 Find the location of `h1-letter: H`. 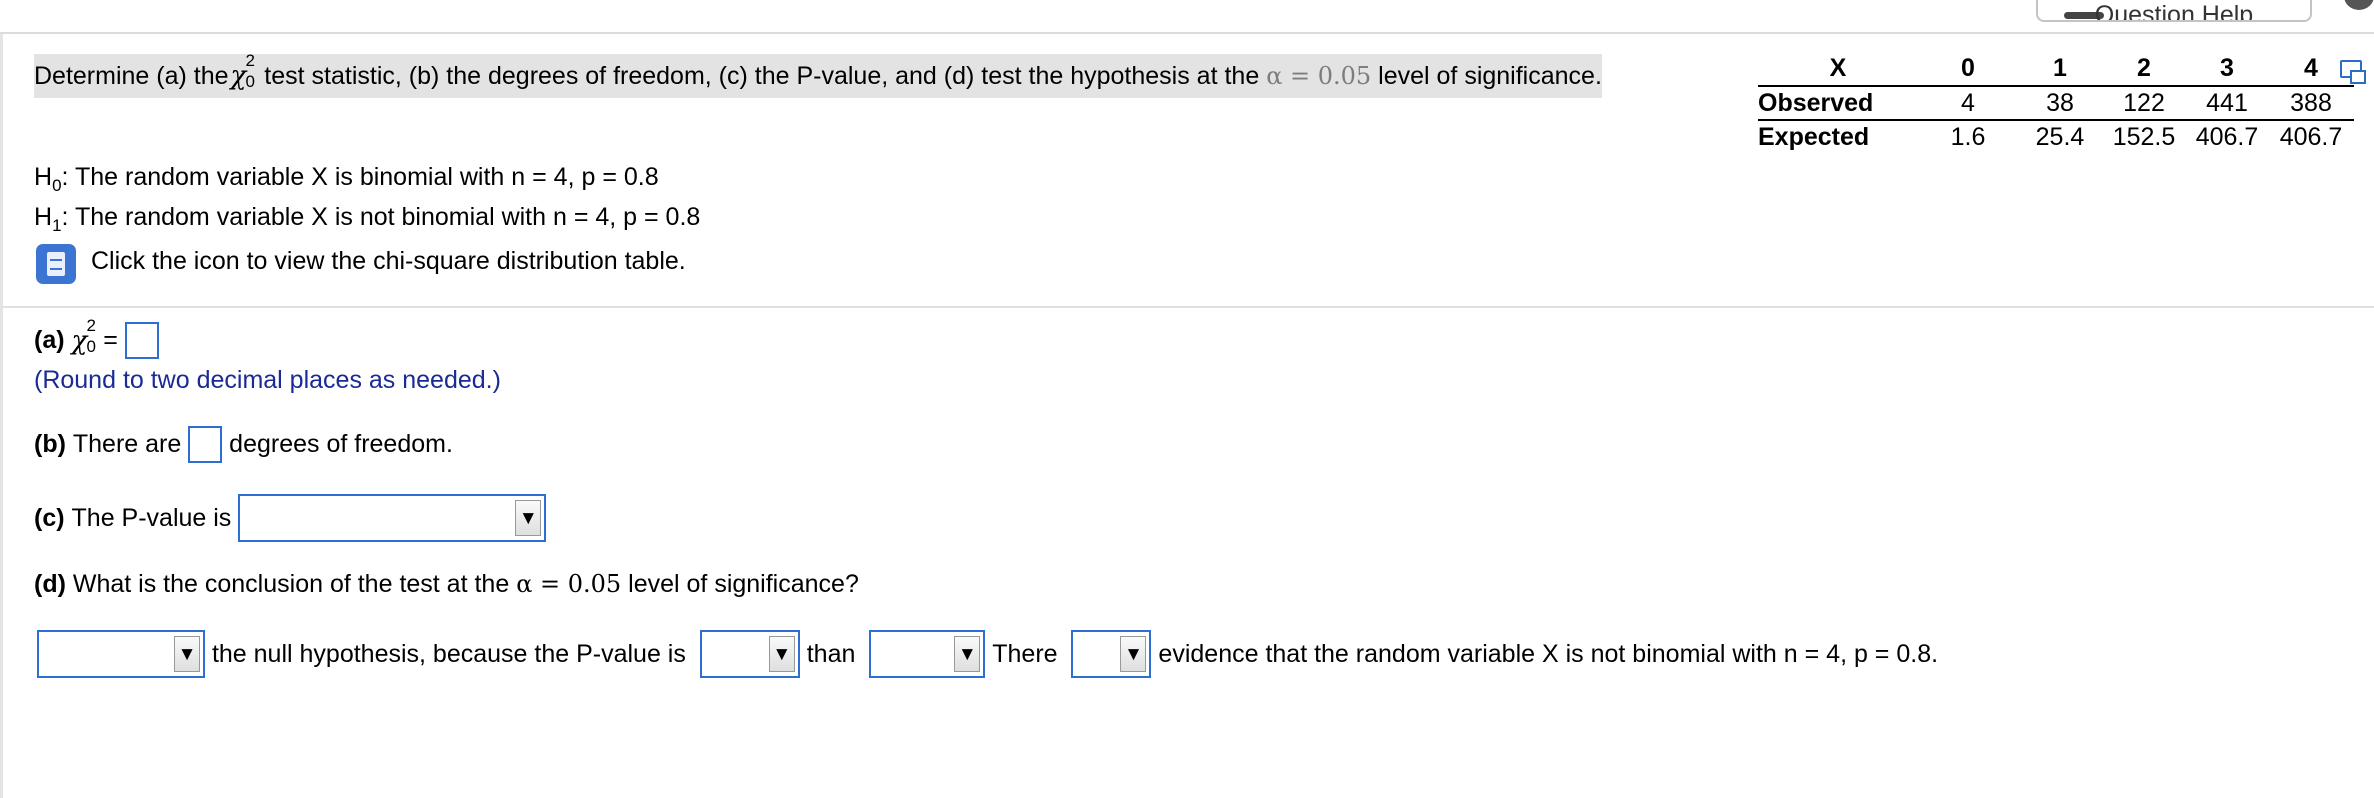

h1-letter: H is located at coordinates (43, 217).